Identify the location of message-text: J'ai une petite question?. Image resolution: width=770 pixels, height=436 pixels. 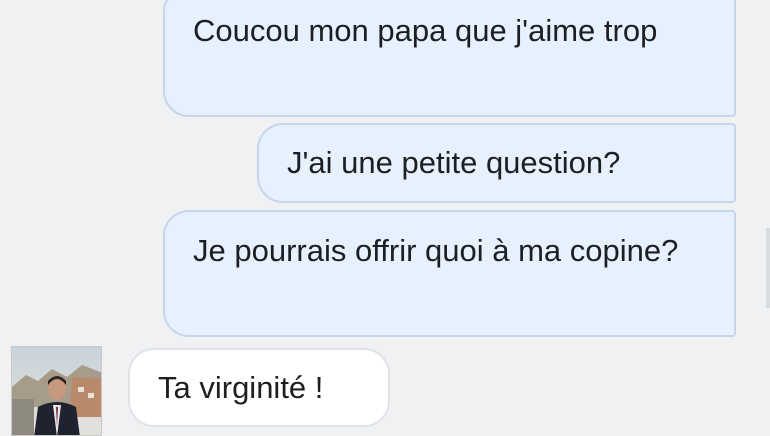
(454, 162).